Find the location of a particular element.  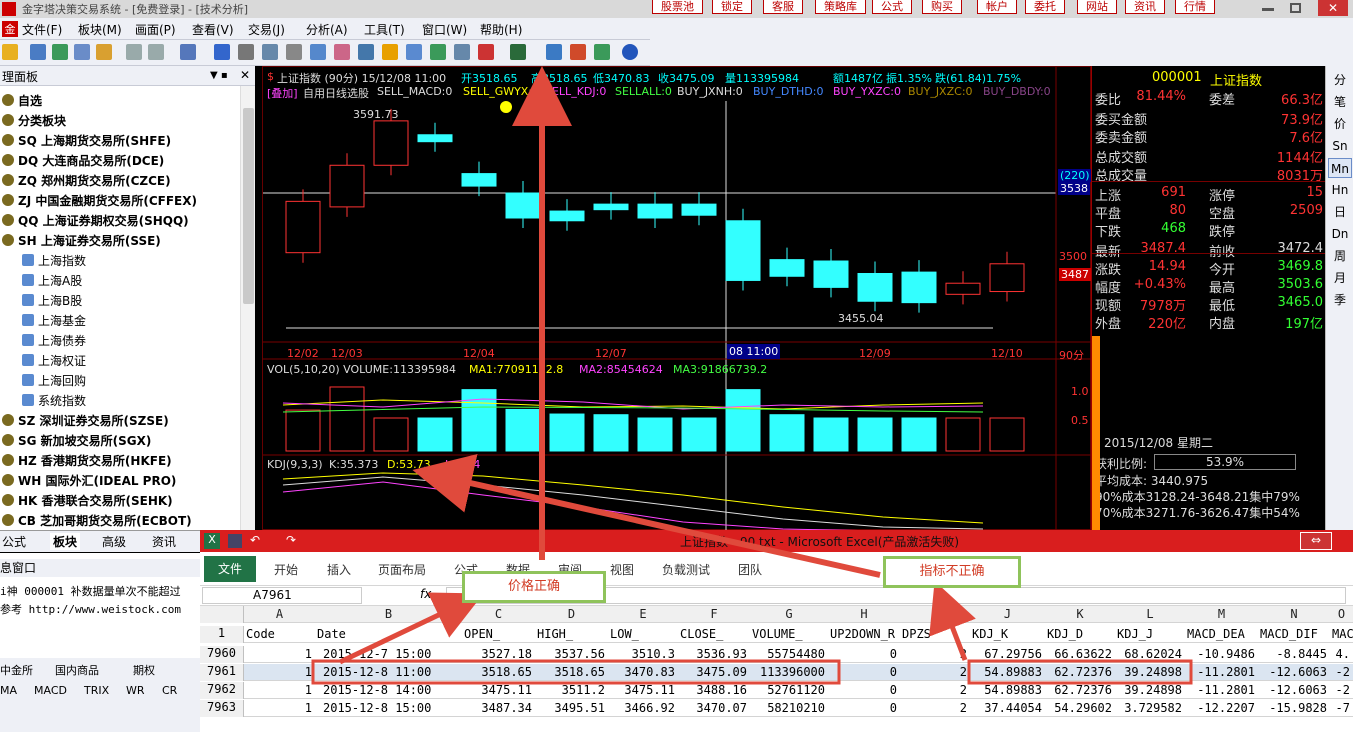

tree-item: SZ 深圳证券交易所(SZSE) is located at coordinates (85, 420).